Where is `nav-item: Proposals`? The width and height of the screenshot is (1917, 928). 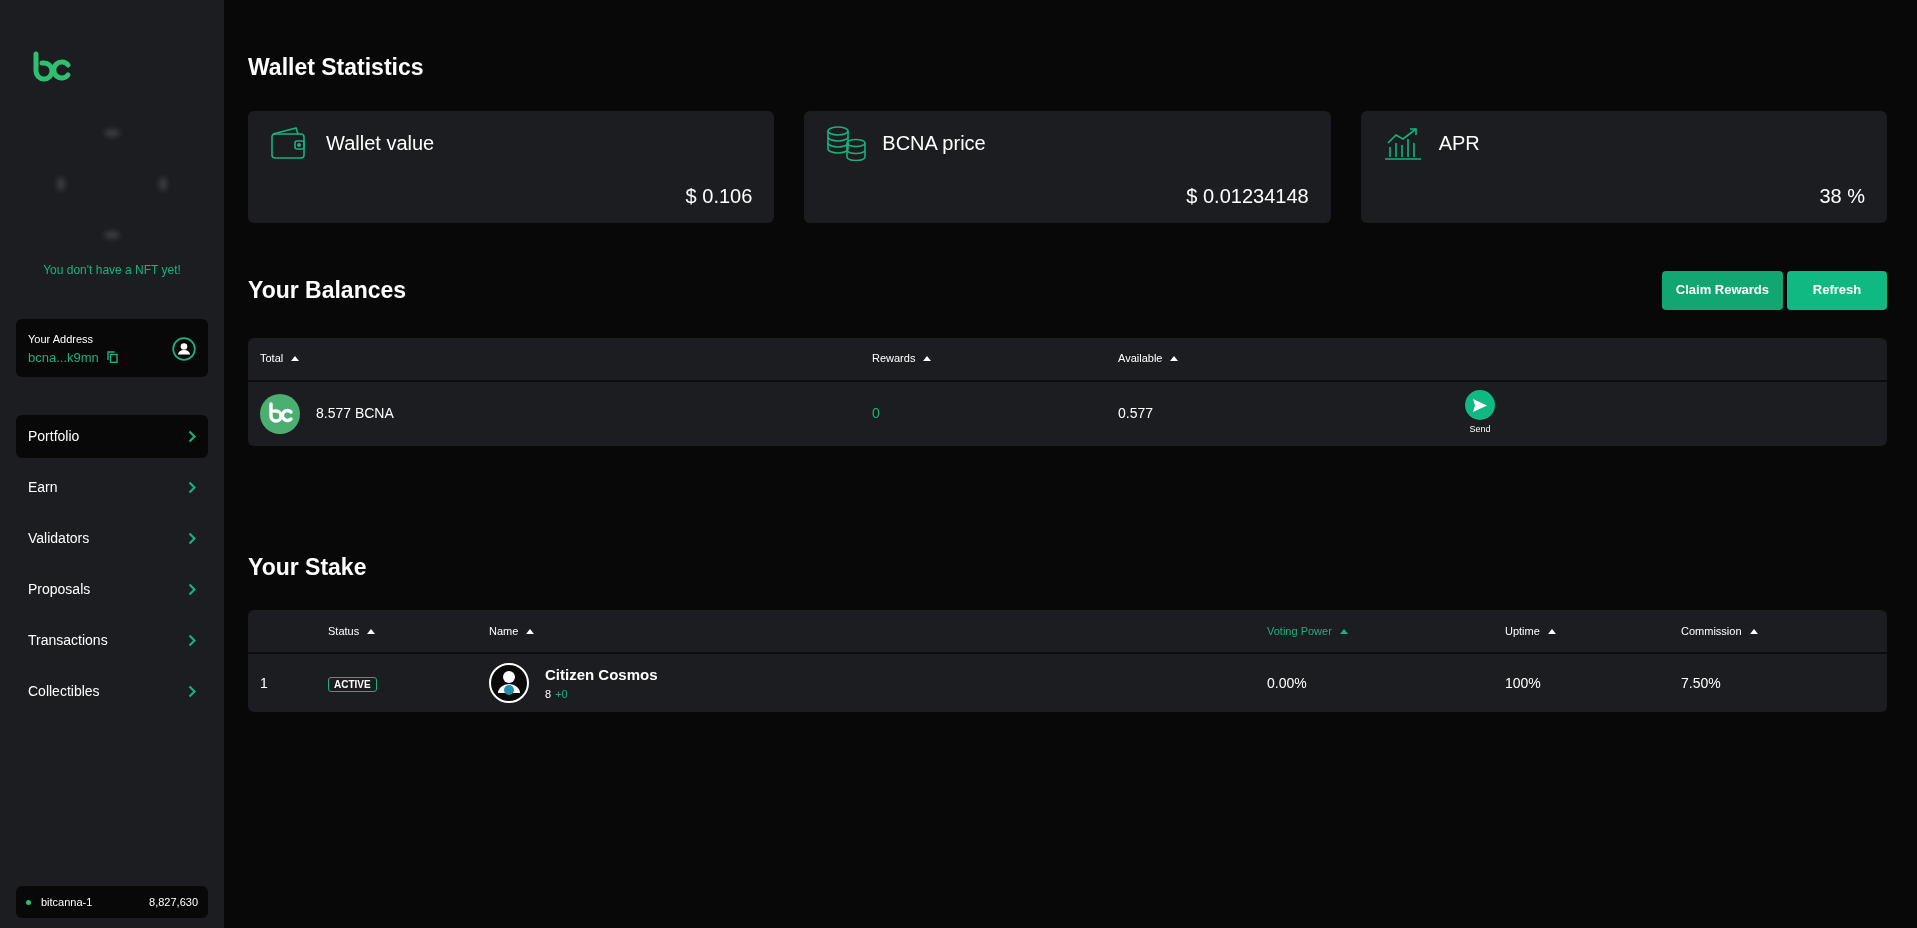 nav-item: Proposals is located at coordinates (112, 589).